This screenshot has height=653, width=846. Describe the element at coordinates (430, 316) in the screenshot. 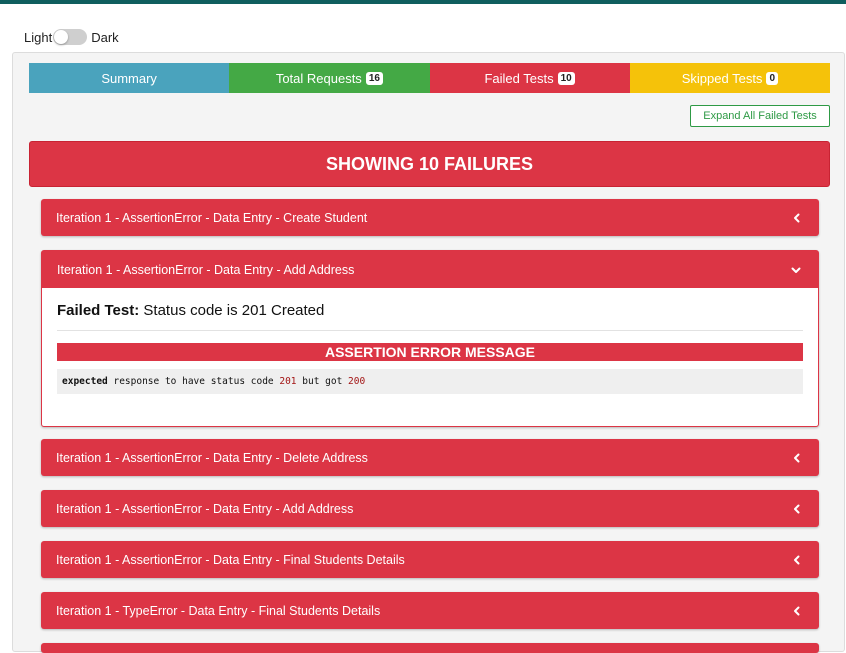

I see `failed-test-line: Failed Test: Status code is 201 Created` at that location.